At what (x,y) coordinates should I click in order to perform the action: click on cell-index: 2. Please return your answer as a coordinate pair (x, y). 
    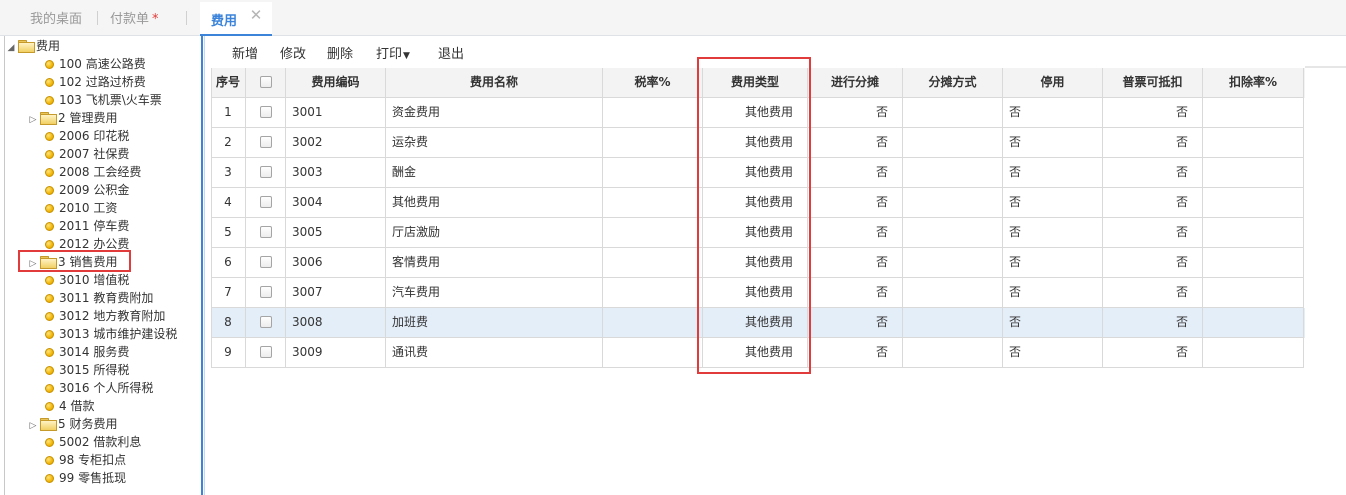
    Looking at the image, I should click on (228, 143).